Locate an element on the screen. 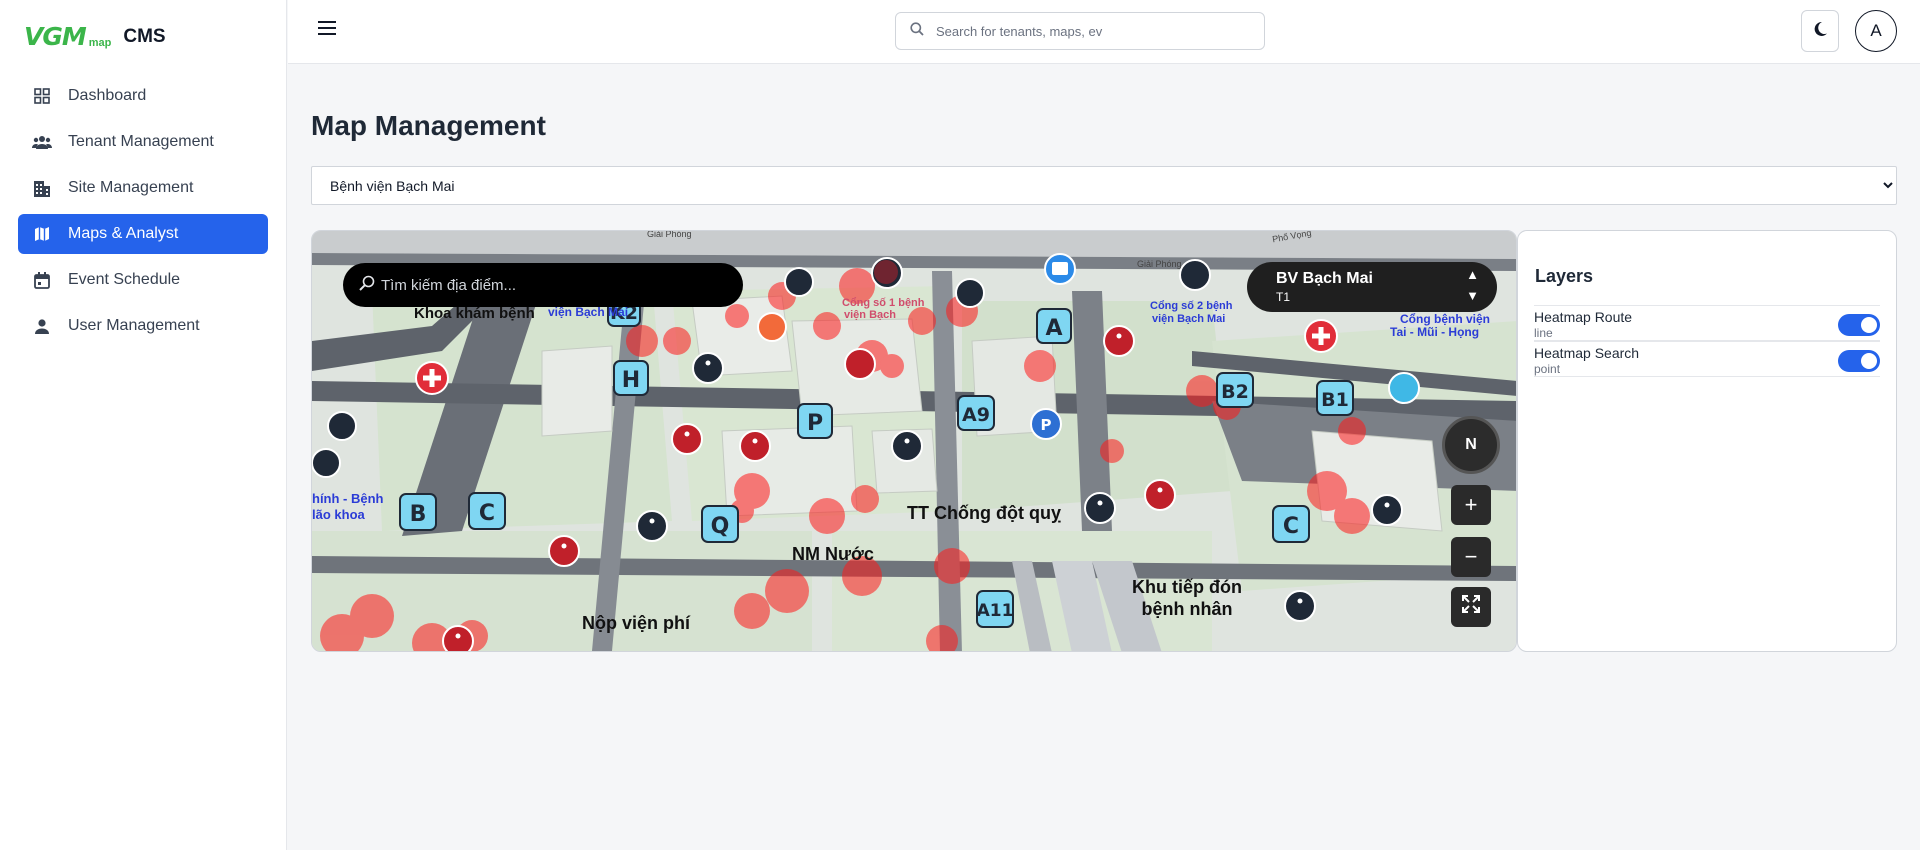 The width and height of the screenshot is (1920, 850). fullscreen-icon is located at coordinates (1471, 607).